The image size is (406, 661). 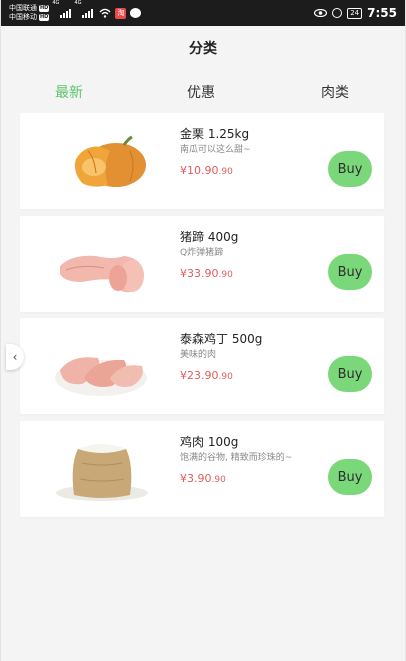 I want to click on product-title: 猪蹄 400g, so click(x=209, y=237).